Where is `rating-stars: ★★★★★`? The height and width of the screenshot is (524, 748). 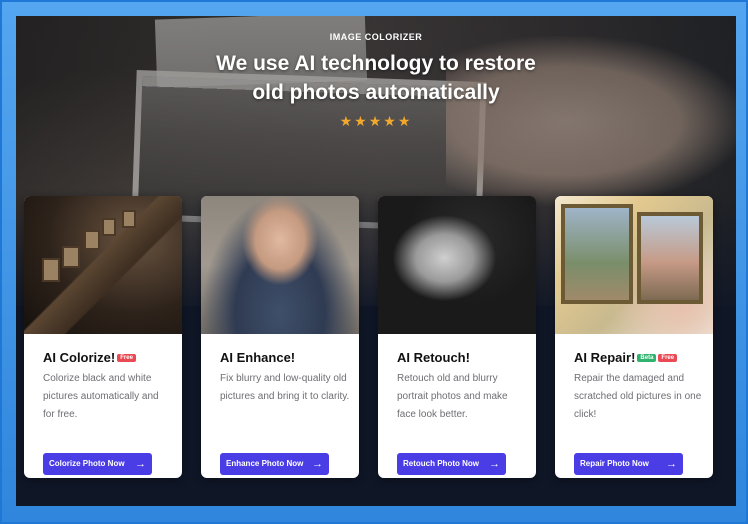 rating-stars: ★★★★★ is located at coordinates (376, 121).